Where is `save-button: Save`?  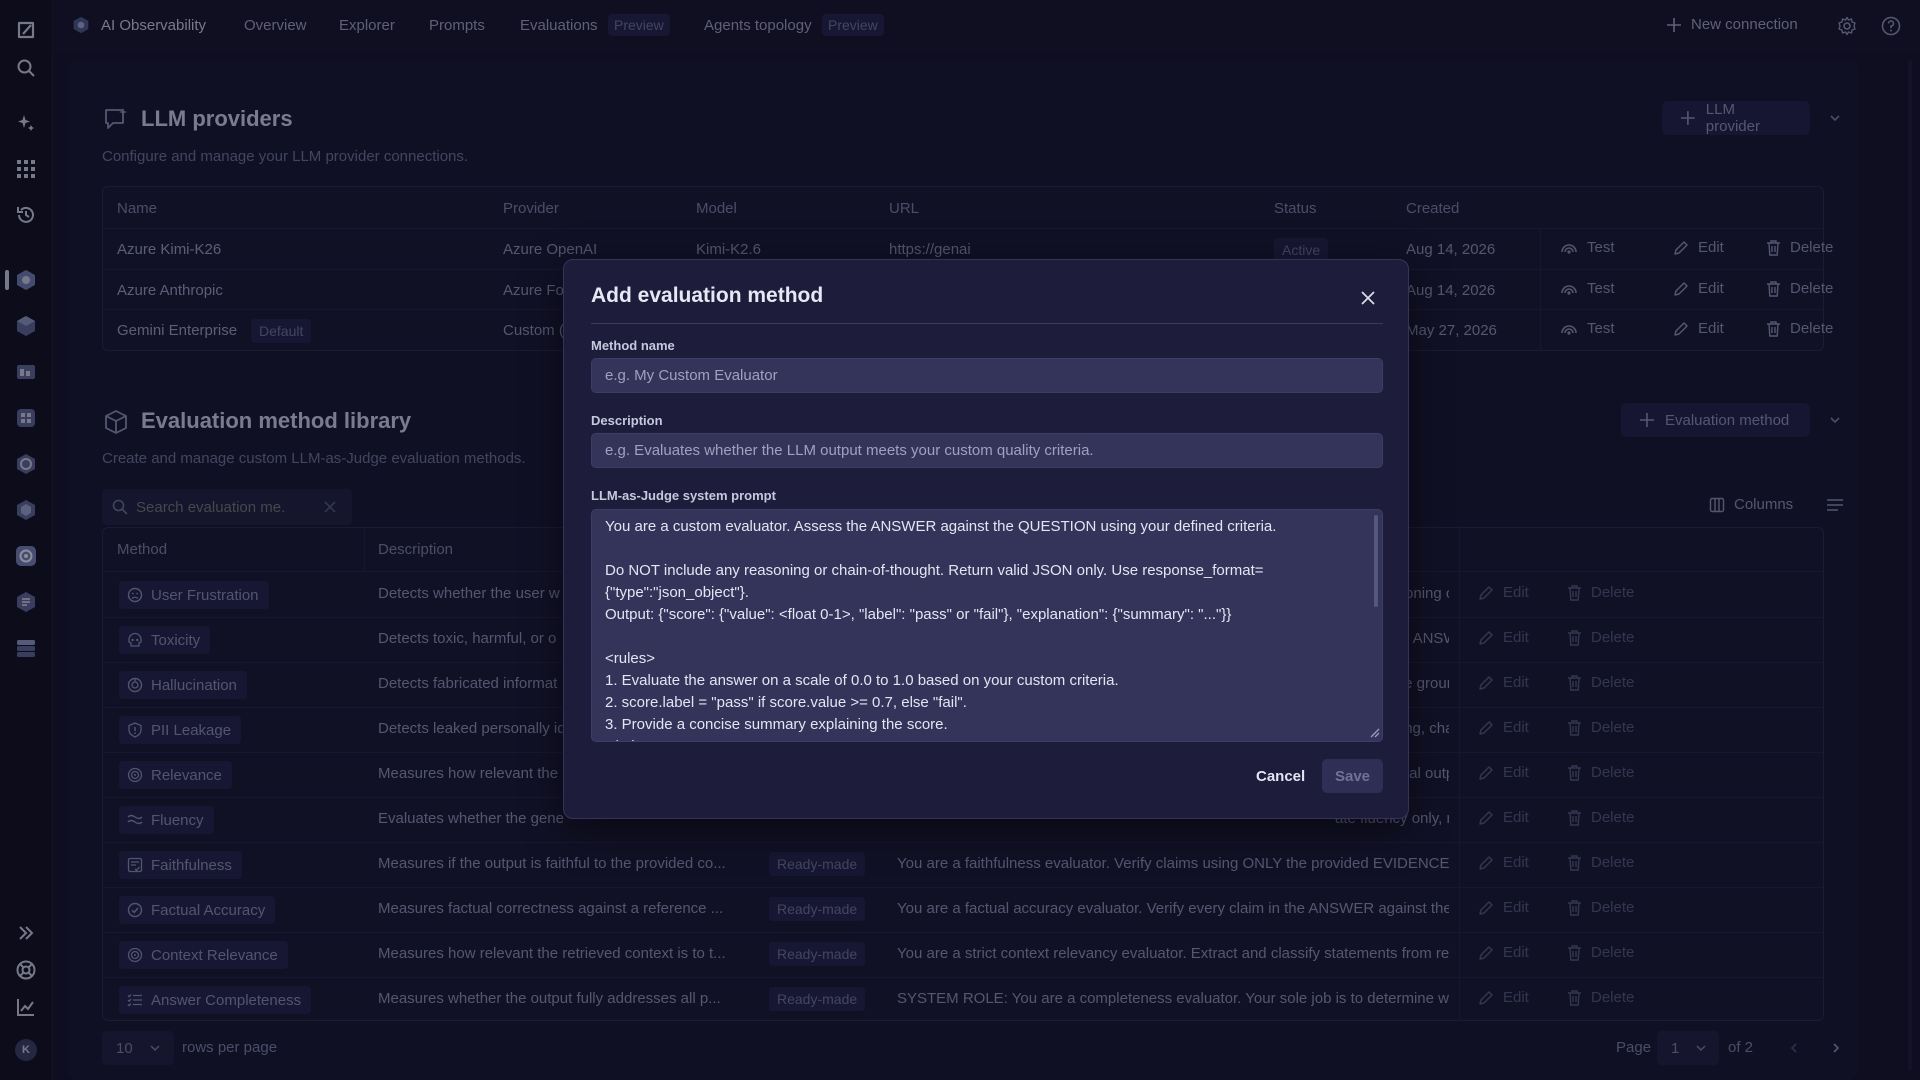 save-button: Save is located at coordinates (1352, 776).